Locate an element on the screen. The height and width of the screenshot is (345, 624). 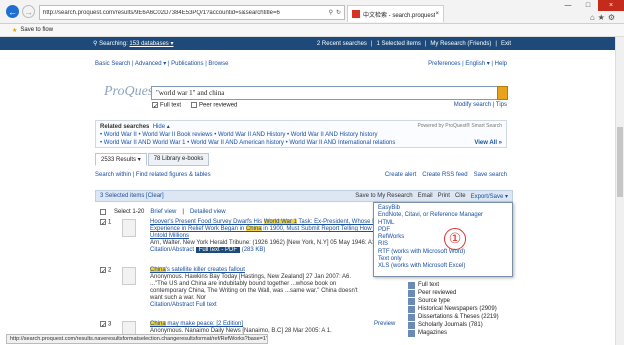
recent-searches-link: 2 Recent searches is located at coordinates (342, 44).